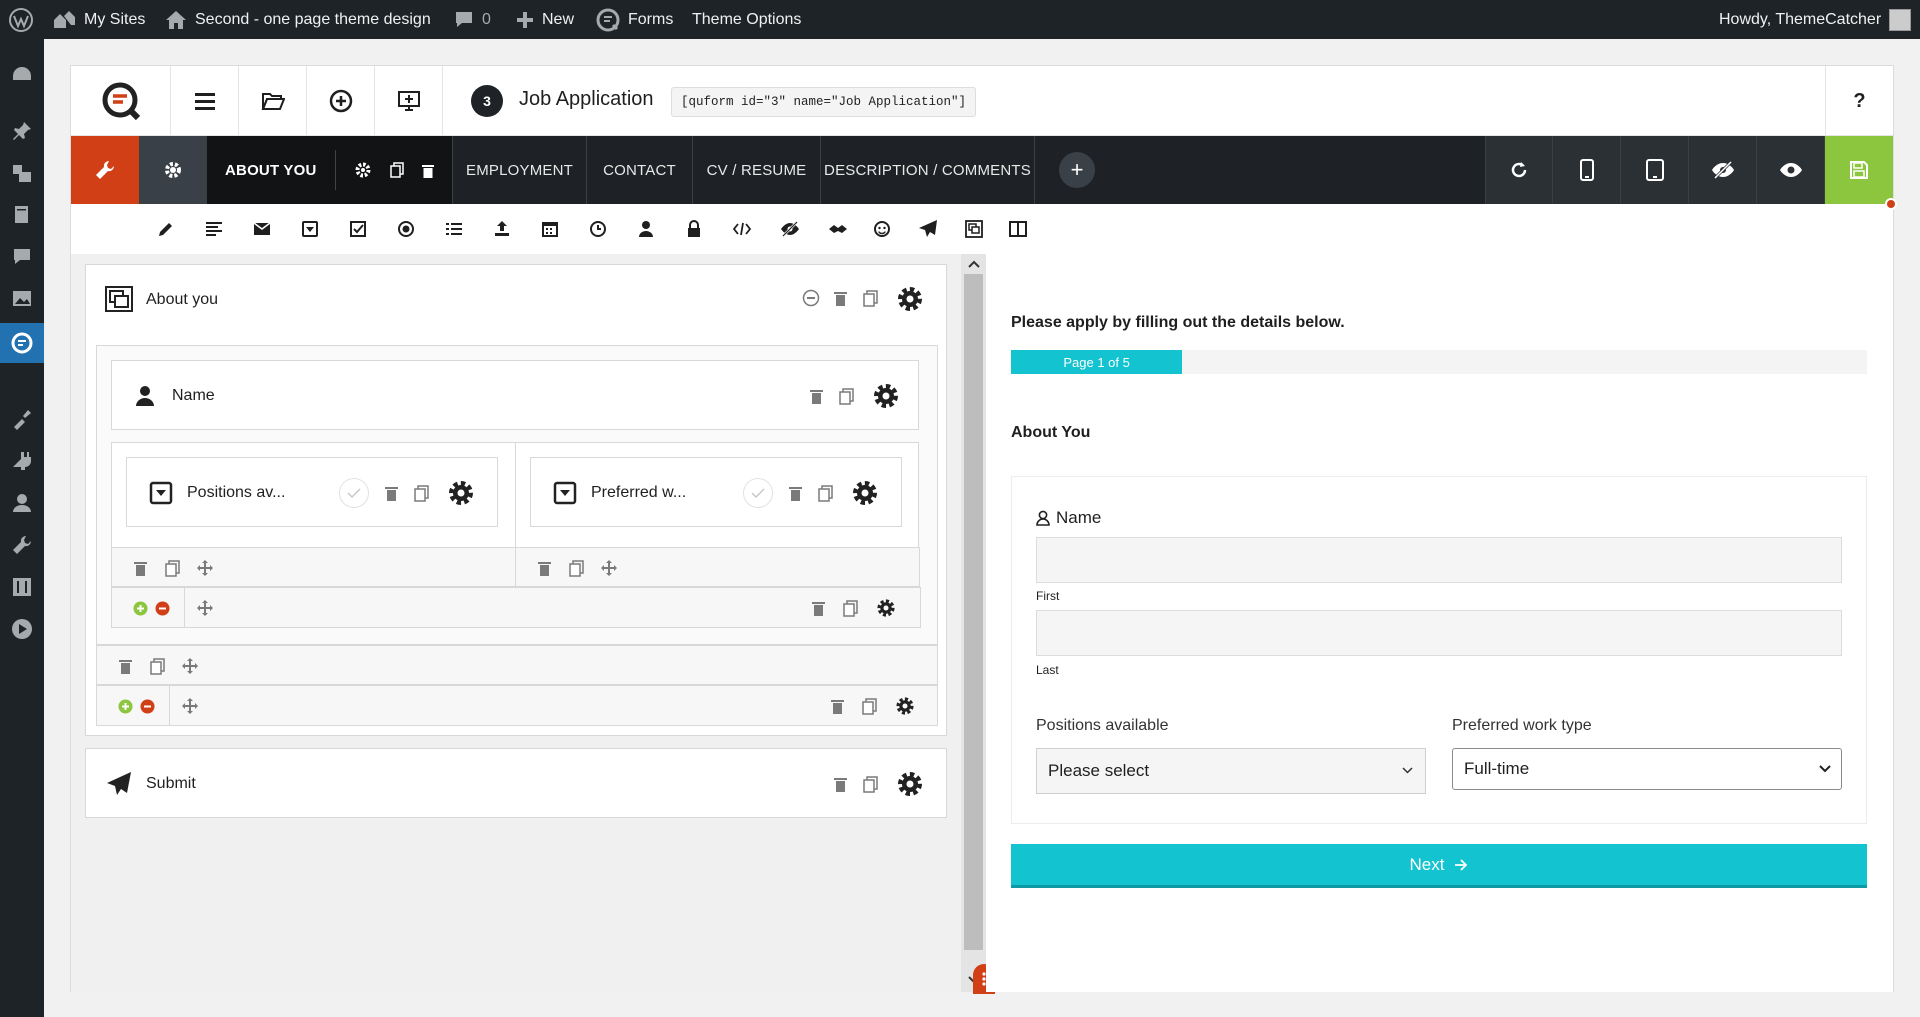 This screenshot has height=1017, width=1920. What do you see at coordinates (22, 545) in the screenshot?
I see `tools-icon` at bounding box center [22, 545].